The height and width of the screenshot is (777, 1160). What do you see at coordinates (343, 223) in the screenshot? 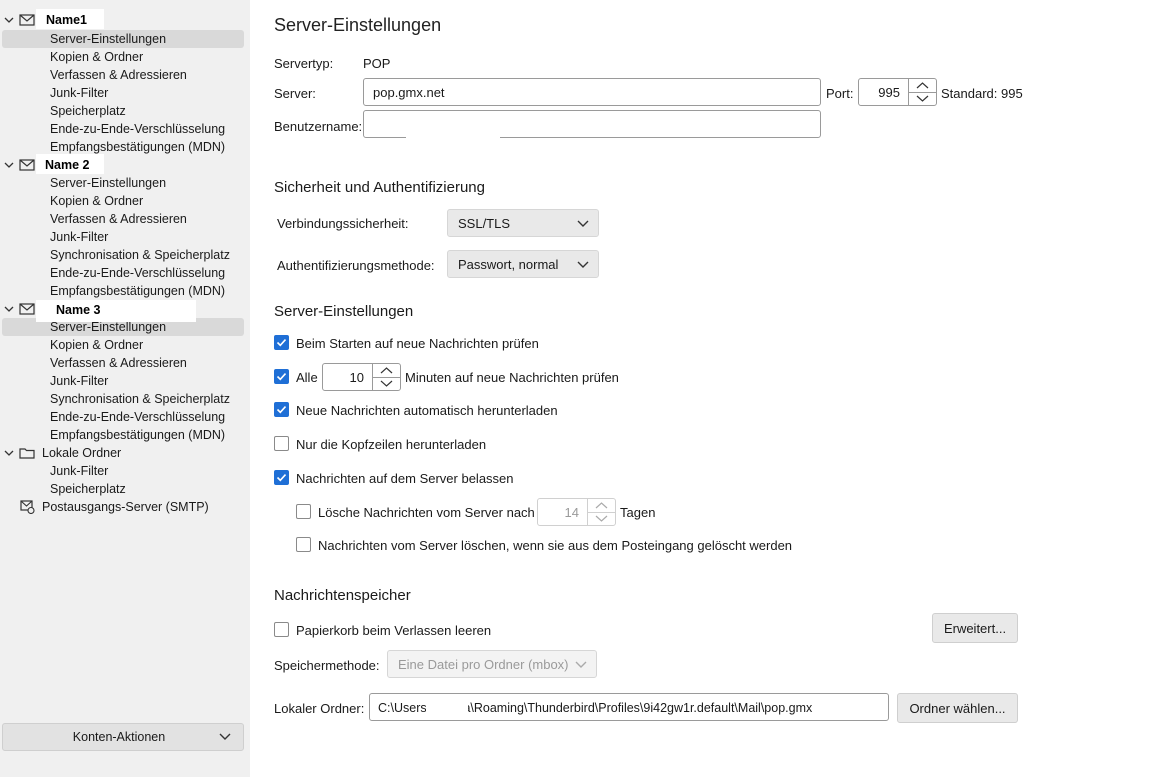
I see `conn-security-label: Verbindungssicherheit:` at bounding box center [343, 223].